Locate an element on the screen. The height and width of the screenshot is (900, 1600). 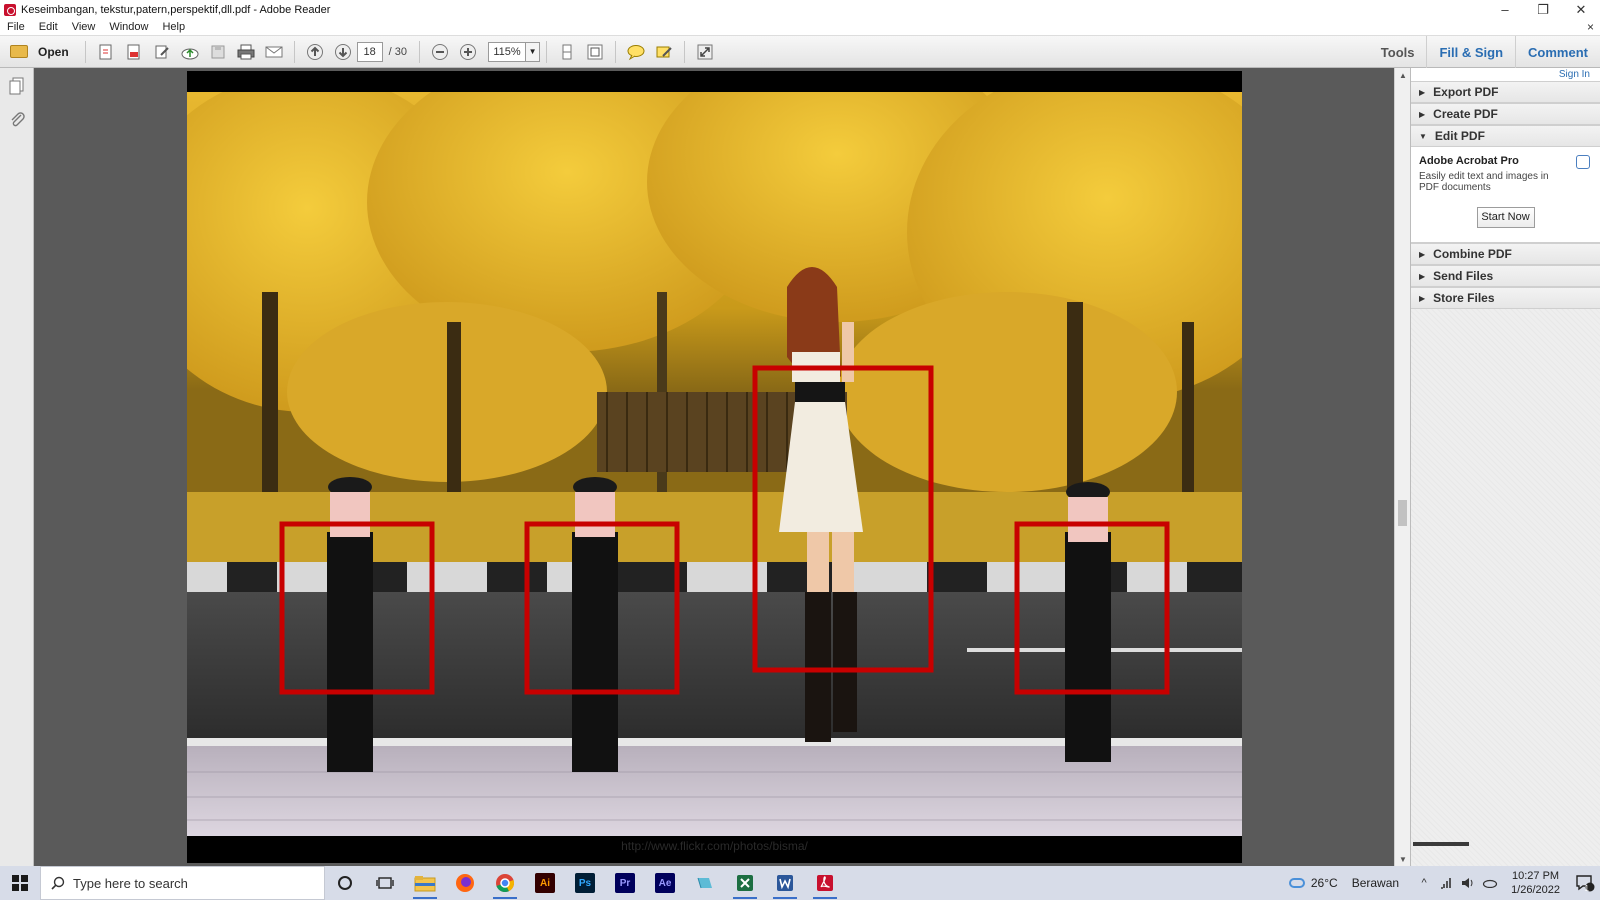
tab-tools: Tools is located at coordinates (1398, 52).